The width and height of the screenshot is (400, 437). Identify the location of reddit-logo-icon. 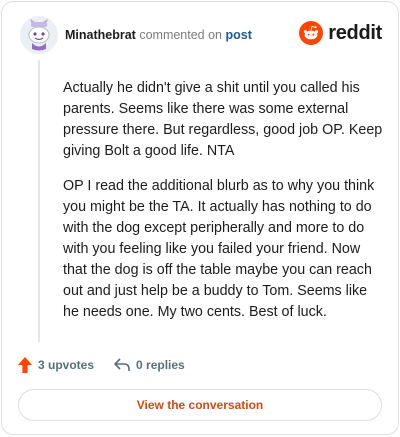
(311, 33).